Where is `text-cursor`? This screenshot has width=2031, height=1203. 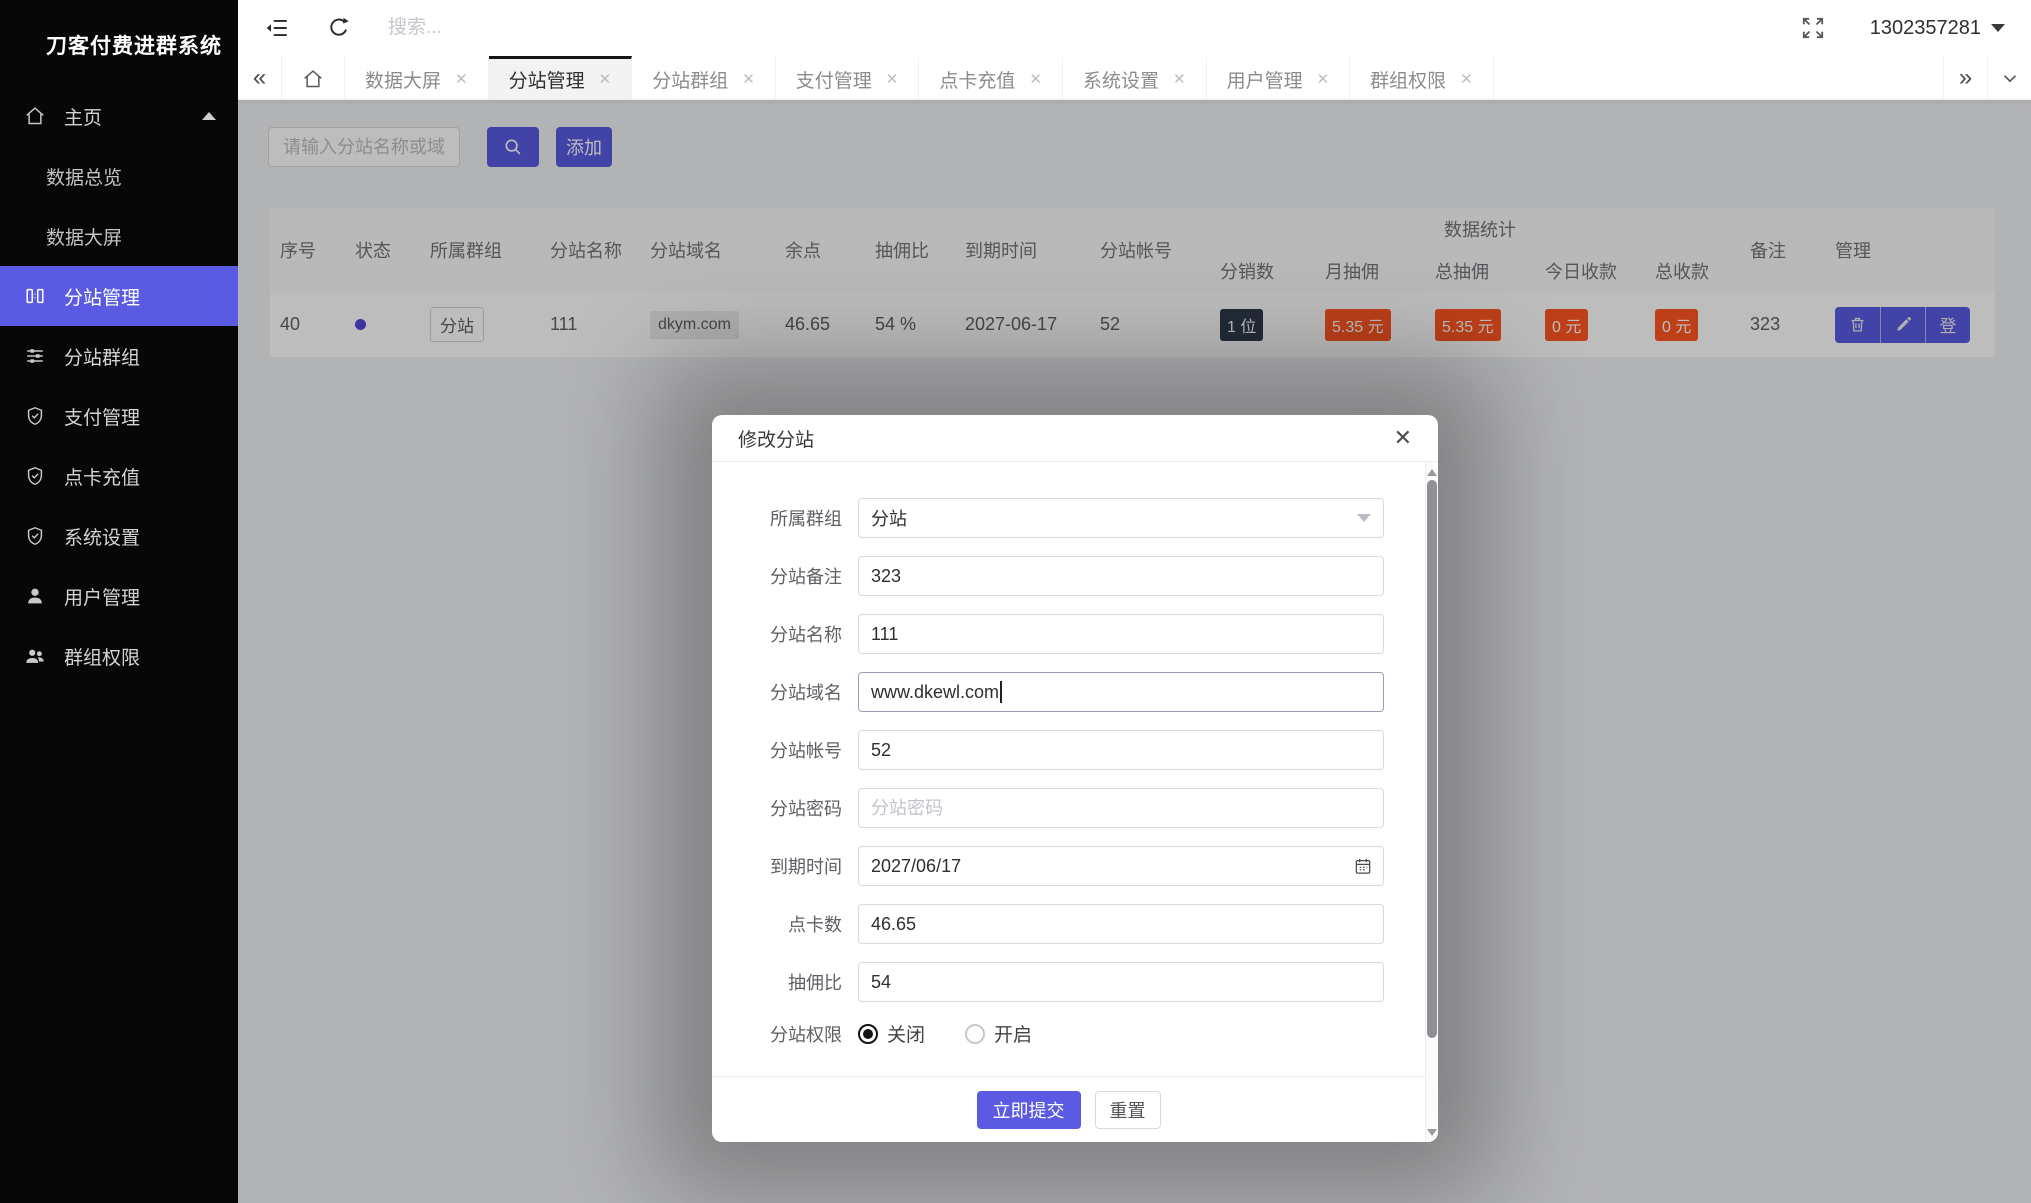
text-cursor is located at coordinates (1001, 692).